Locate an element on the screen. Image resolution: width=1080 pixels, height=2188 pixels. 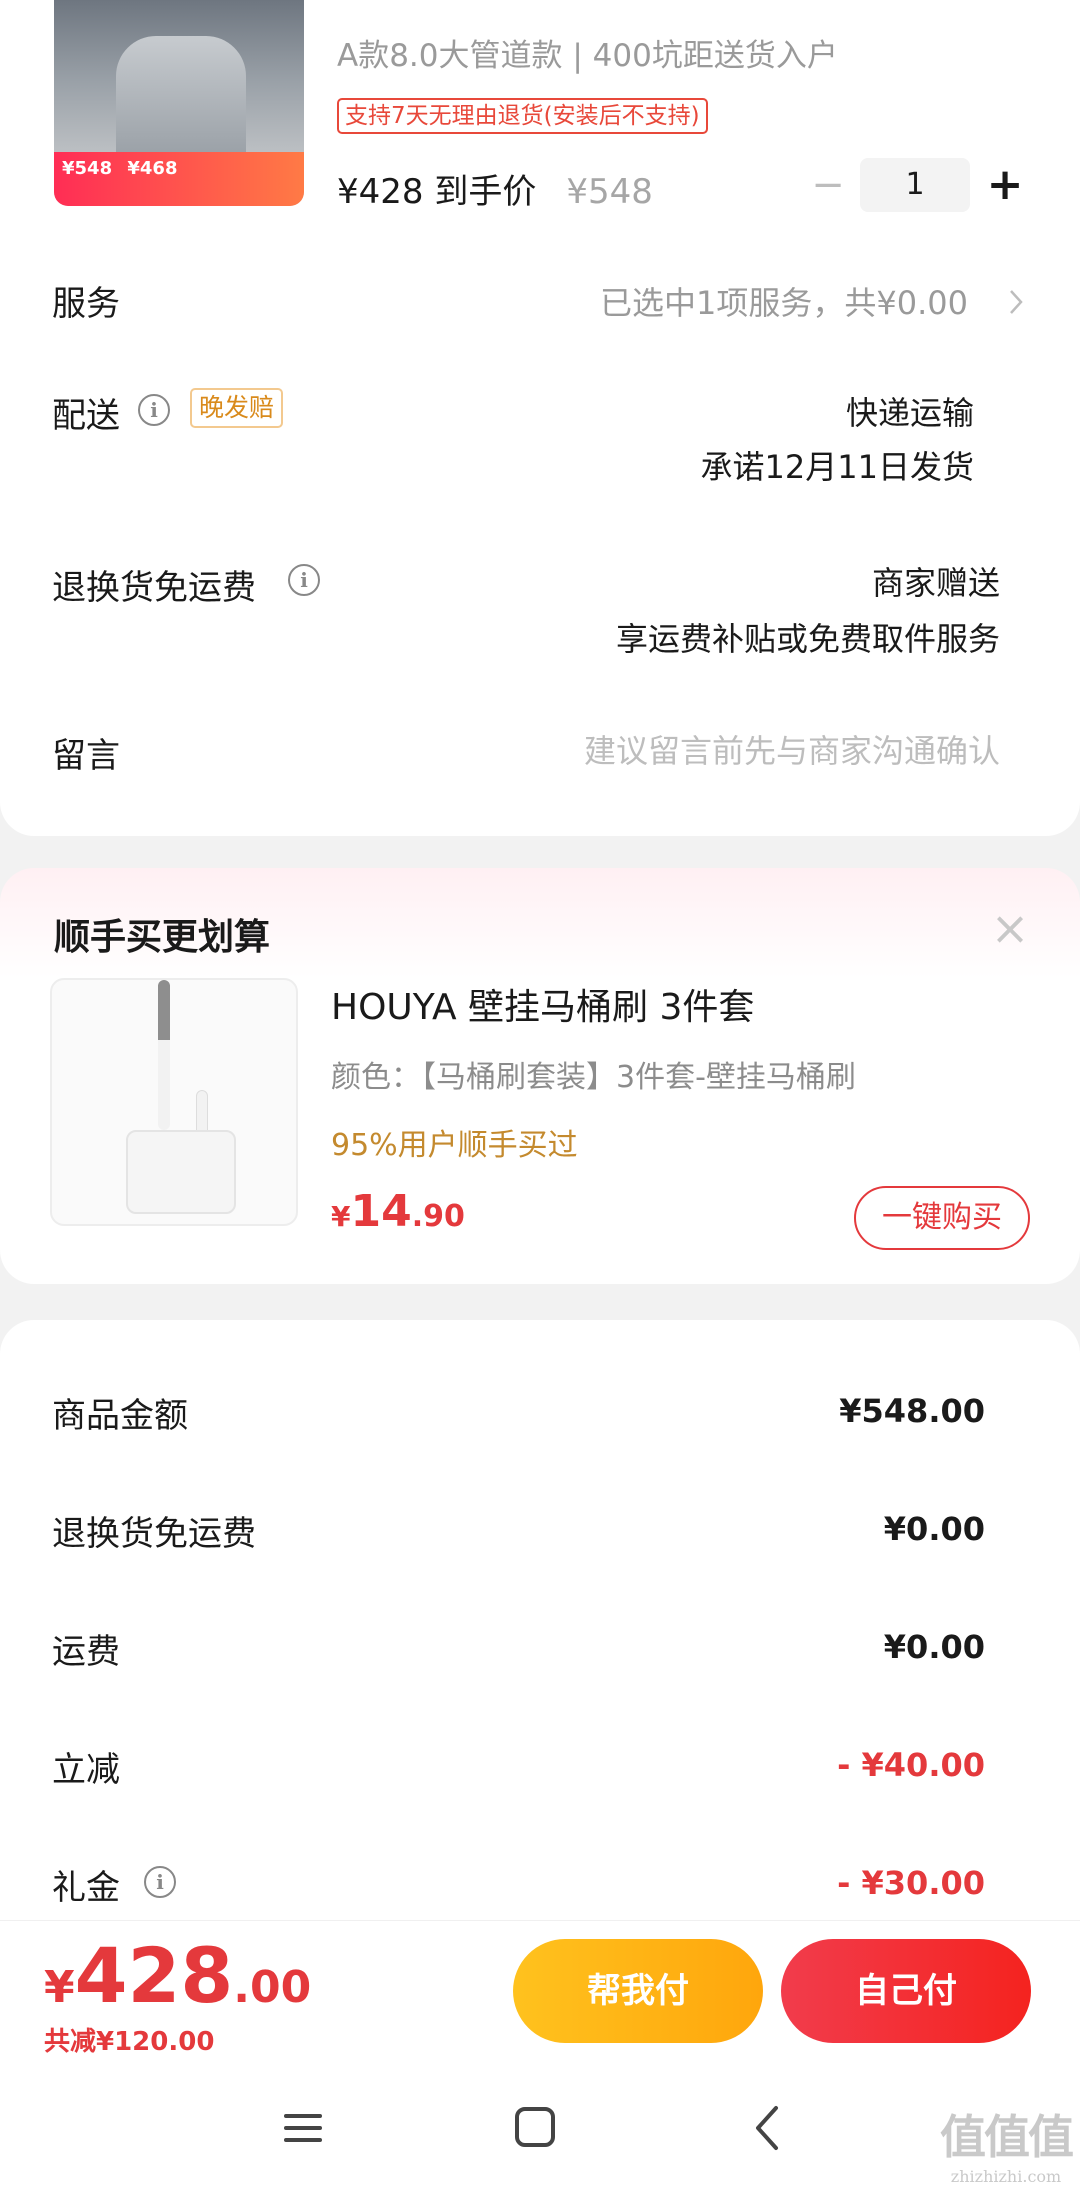
quantity-decrease-button: − is located at coordinates (828, 185).